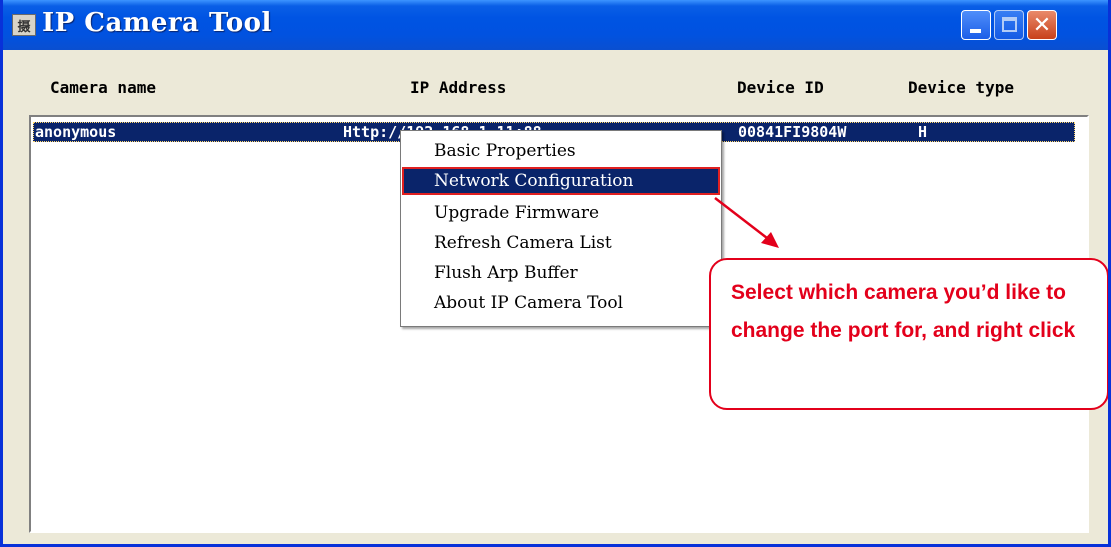 This screenshot has width=1111, height=547. I want to click on menu-item-basic-properties: Basic Properties, so click(561, 151).